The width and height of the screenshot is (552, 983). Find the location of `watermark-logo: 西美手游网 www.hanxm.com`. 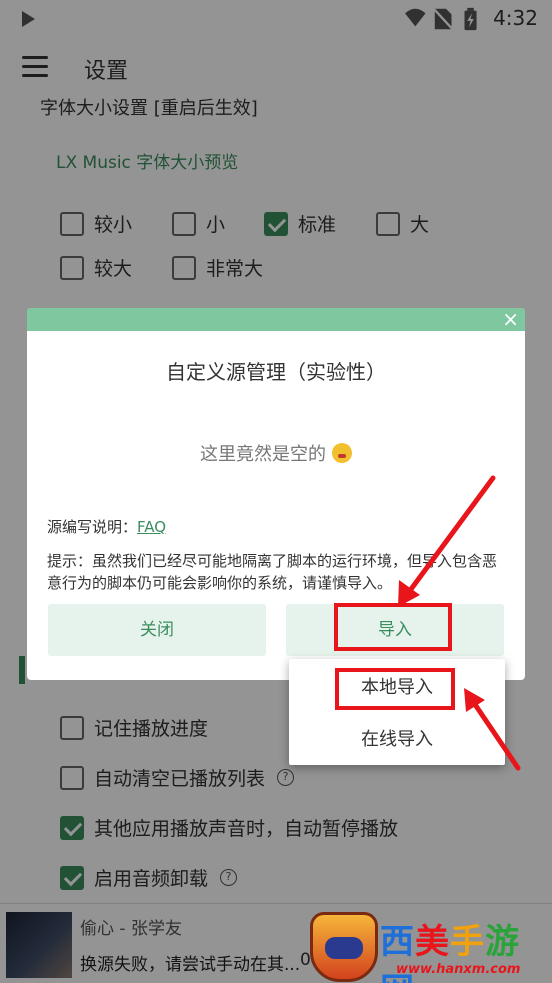

watermark-logo: 西美手游网 www.hanxm.com is located at coordinates (431, 946).